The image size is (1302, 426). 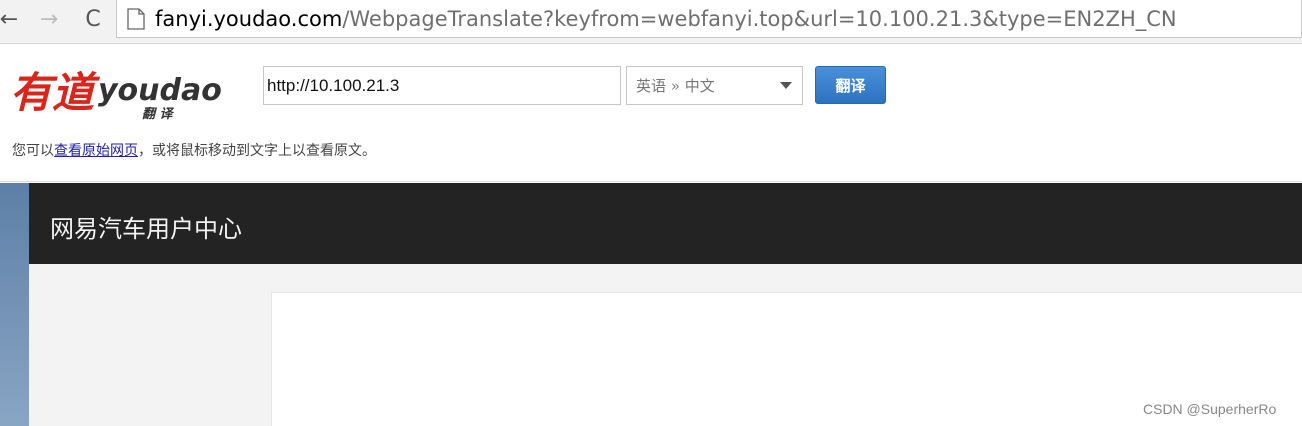 What do you see at coordinates (93, 19) in the screenshot?
I see `reload-icon: C` at bounding box center [93, 19].